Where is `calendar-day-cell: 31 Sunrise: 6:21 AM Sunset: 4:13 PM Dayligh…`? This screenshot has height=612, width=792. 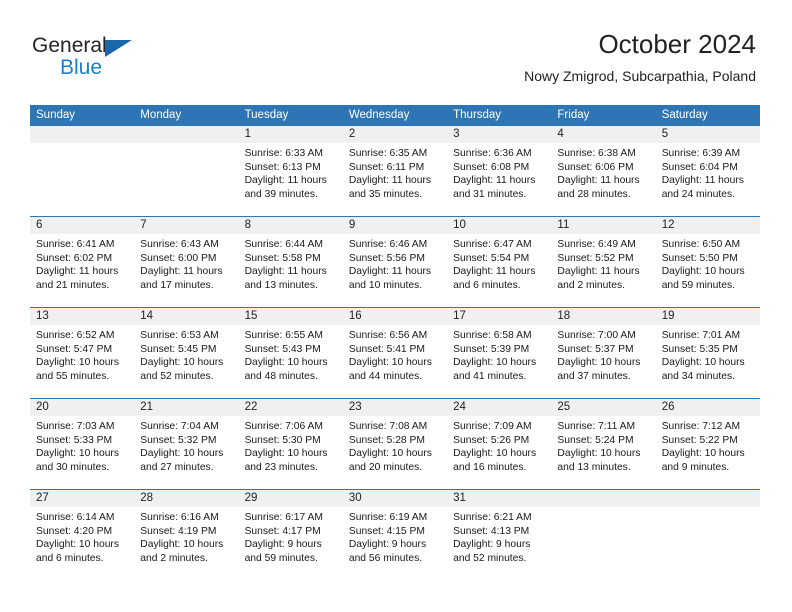 calendar-day-cell: 31 Sunrise: 6:21 AM Sunset: 4:13 PM Dayligh… is located at coordinates (499, 534).